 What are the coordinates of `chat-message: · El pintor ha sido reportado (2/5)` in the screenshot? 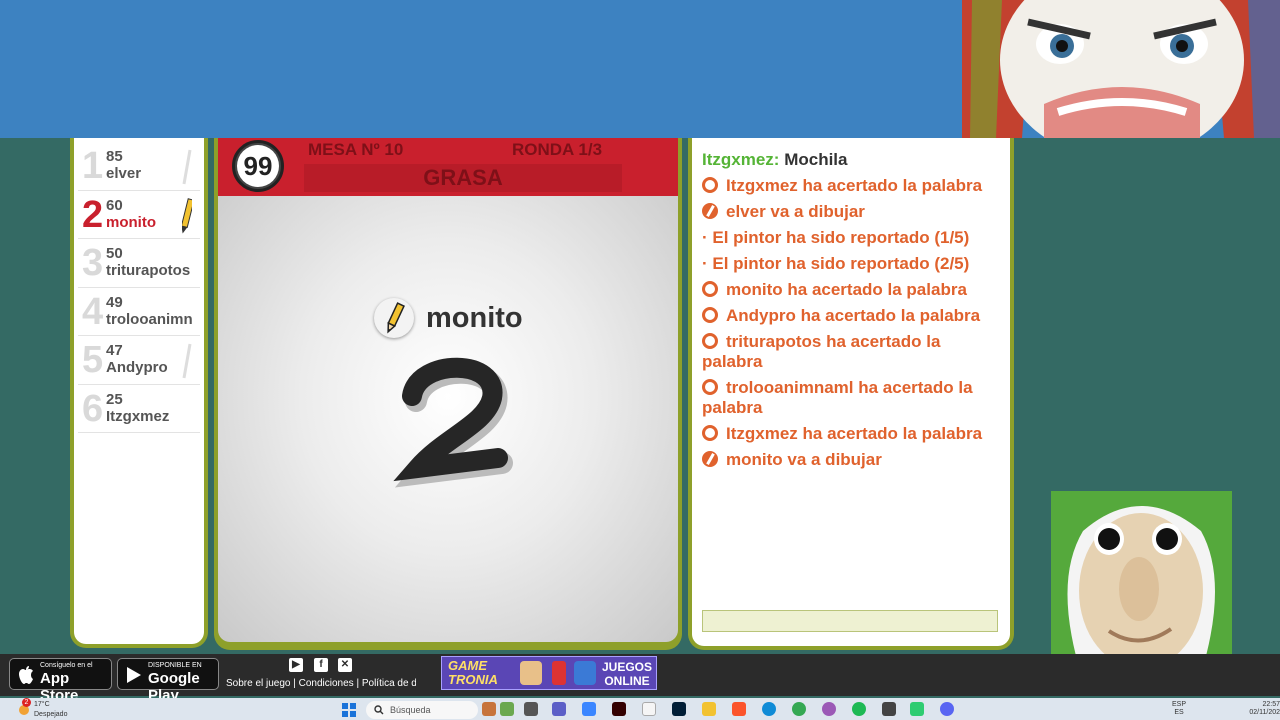 It's located at (852, 264).